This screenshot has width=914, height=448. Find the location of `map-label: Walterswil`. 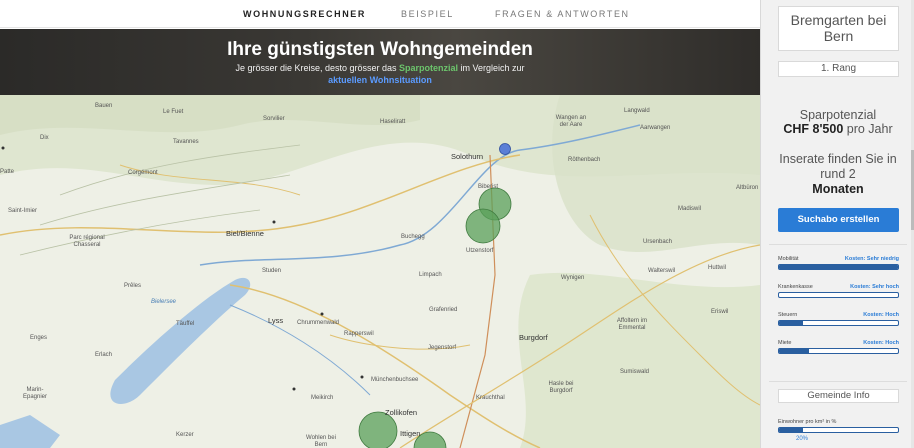

map-label: Walterswil is located at coordinates (662, 271).